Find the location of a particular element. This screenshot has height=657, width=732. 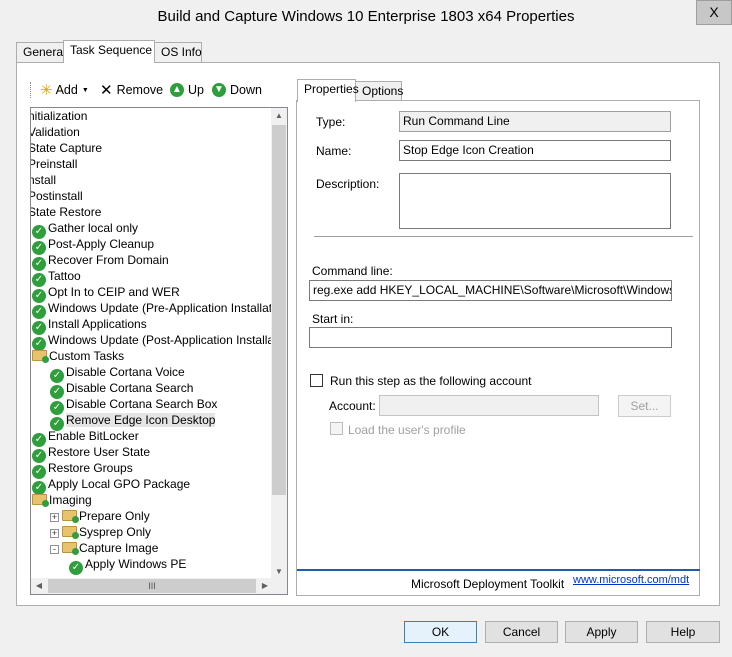

tree-item-label: Imaging is located at coordinates (70, 500).